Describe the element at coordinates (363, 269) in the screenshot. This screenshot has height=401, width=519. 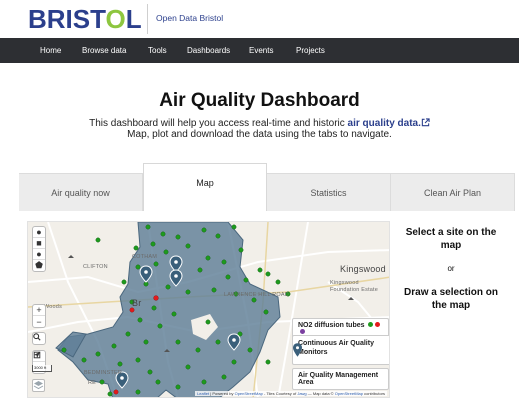
I see `map-label-kingswood: Kingswood` at that location.